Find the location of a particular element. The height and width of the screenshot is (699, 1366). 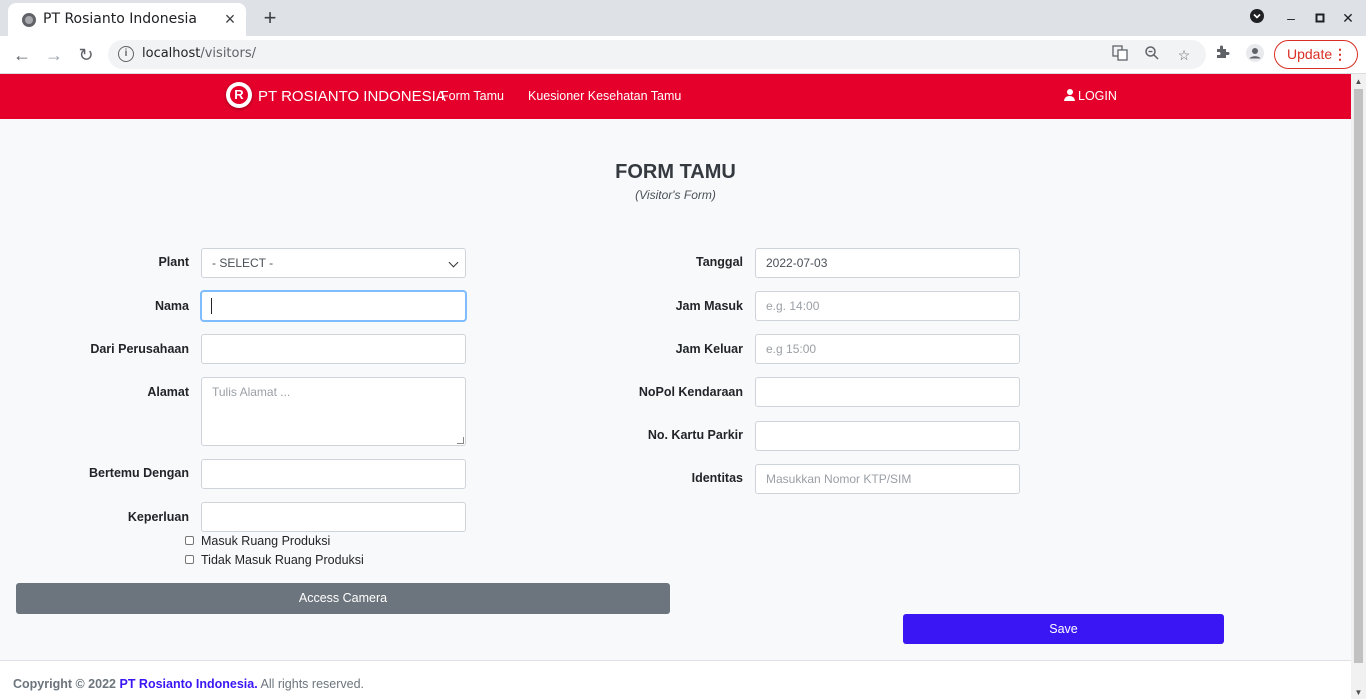

save-button: Save is located at coordinates (1063, 629).